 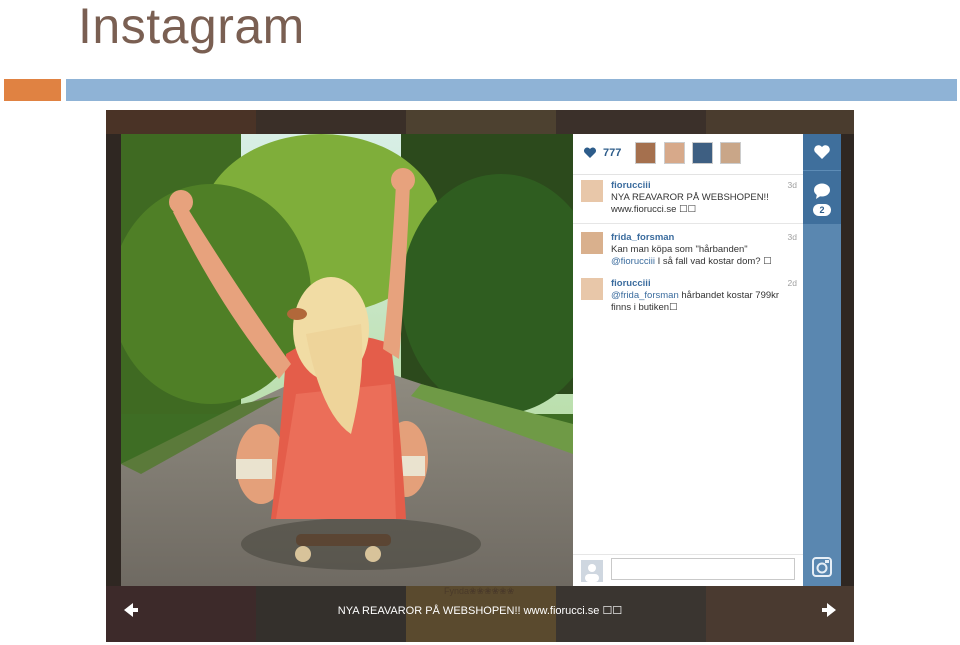 What do you see at coordinates (688, 154) in the screenshot?
I see `likes-bar: 777` at bounding box center [688, 154].